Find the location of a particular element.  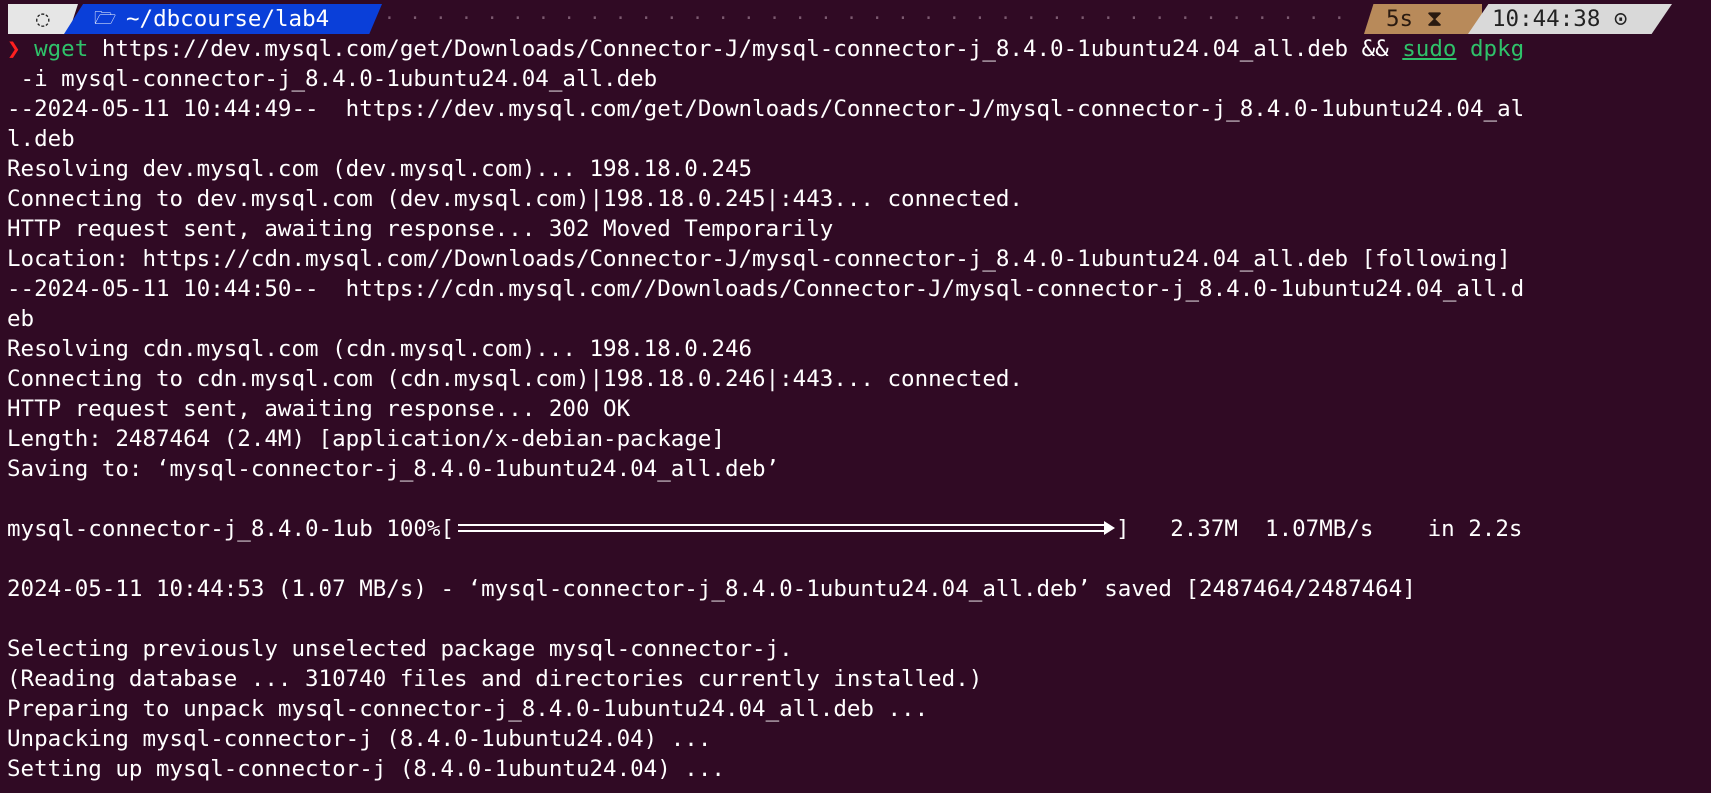

ubuntu-icon: ◌ is located at coordinates (43, 19).